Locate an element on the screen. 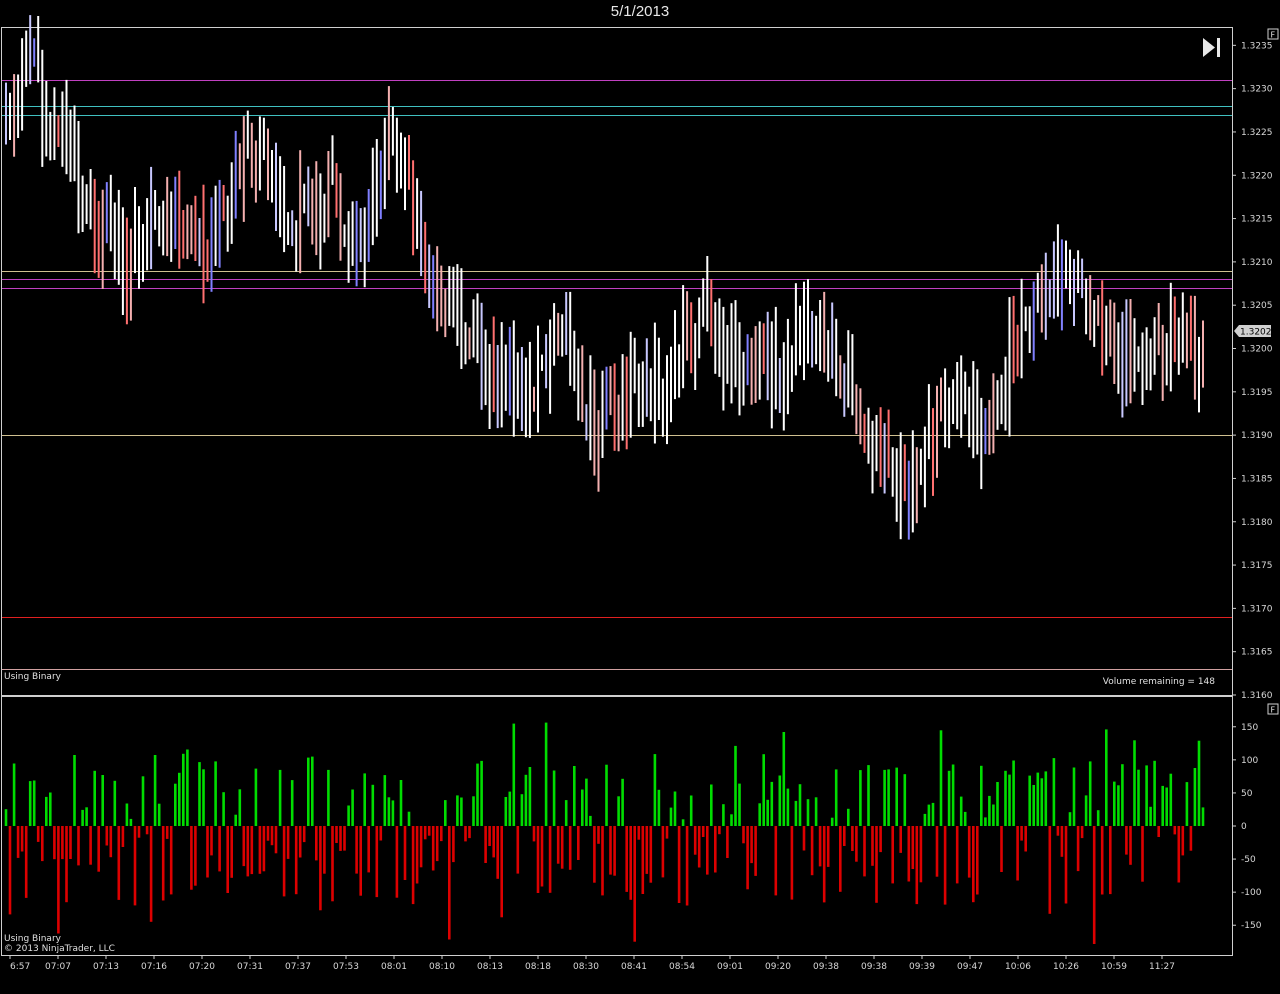 The image size is (1280, 994). volume-panel-flag-button: F is located at coordinates (1273, 709).